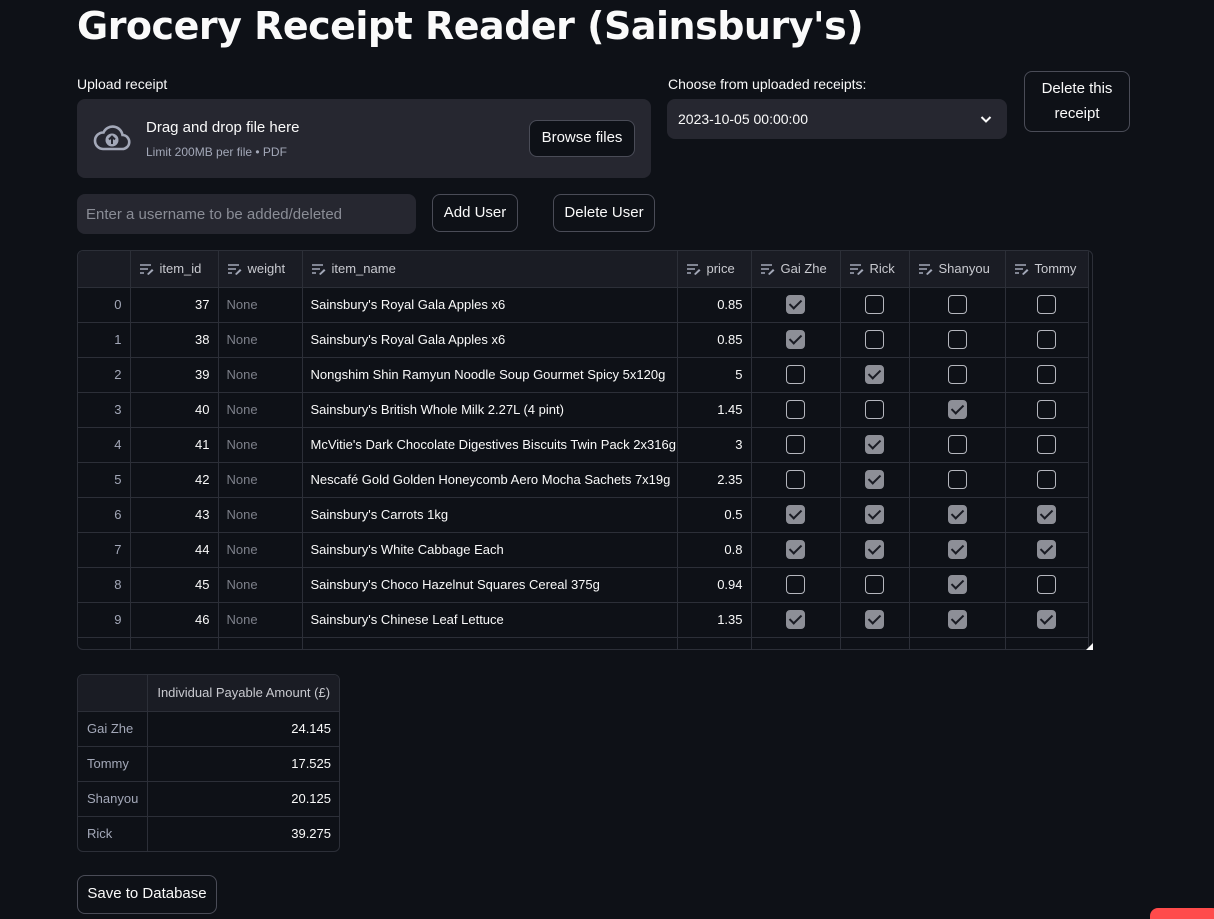  I want to click on column-header: item_name, so click(490, 269).